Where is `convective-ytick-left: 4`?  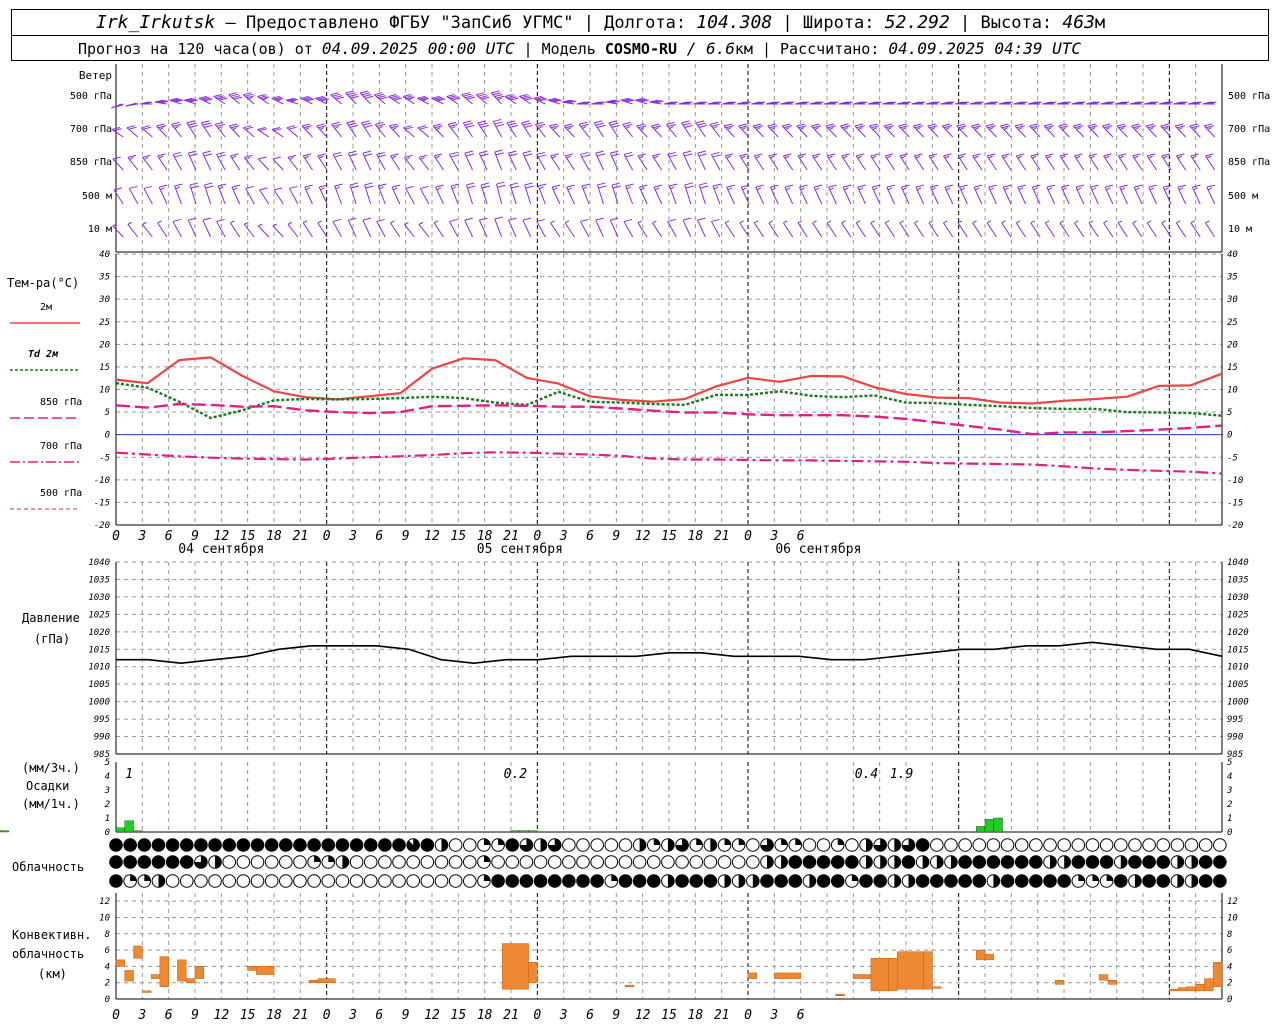
convective-ytick-left: 4 is located at coordinates (107, 967).